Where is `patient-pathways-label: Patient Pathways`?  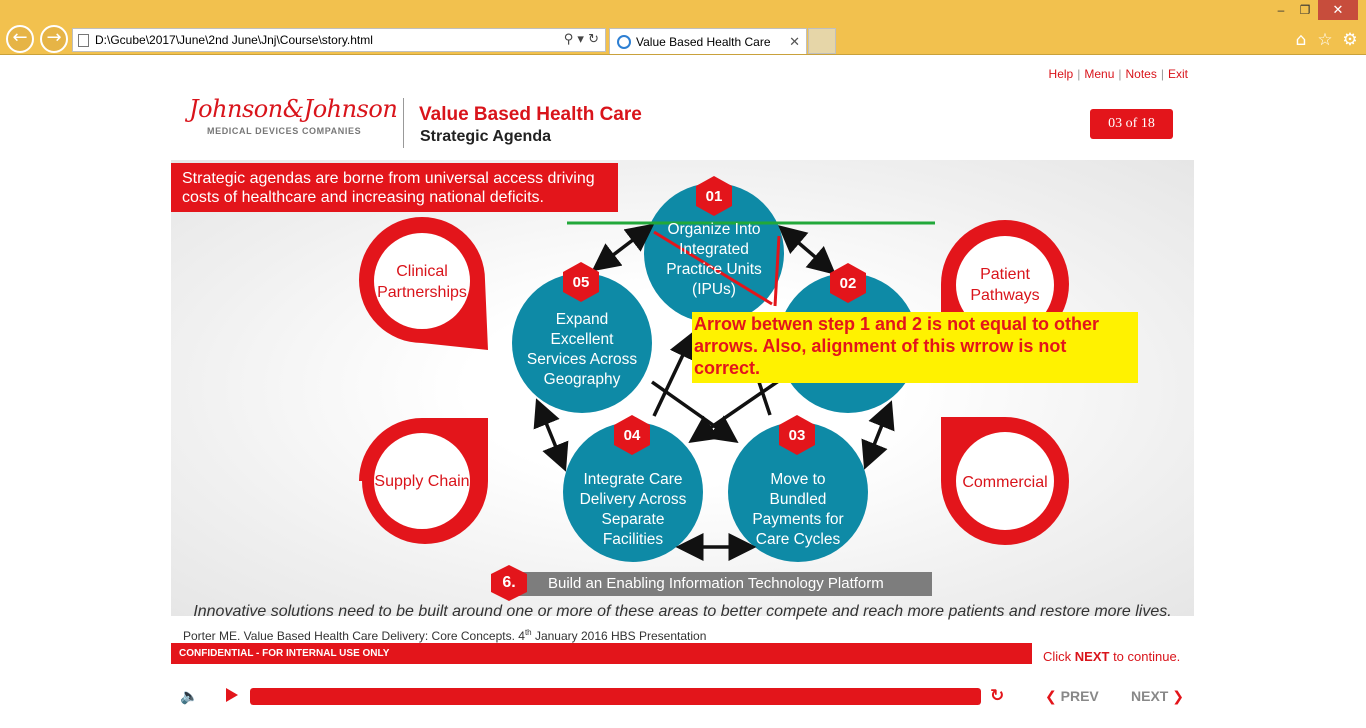 patient-pathways-label: Patient Pathways is located at coordinates (1005, 285).